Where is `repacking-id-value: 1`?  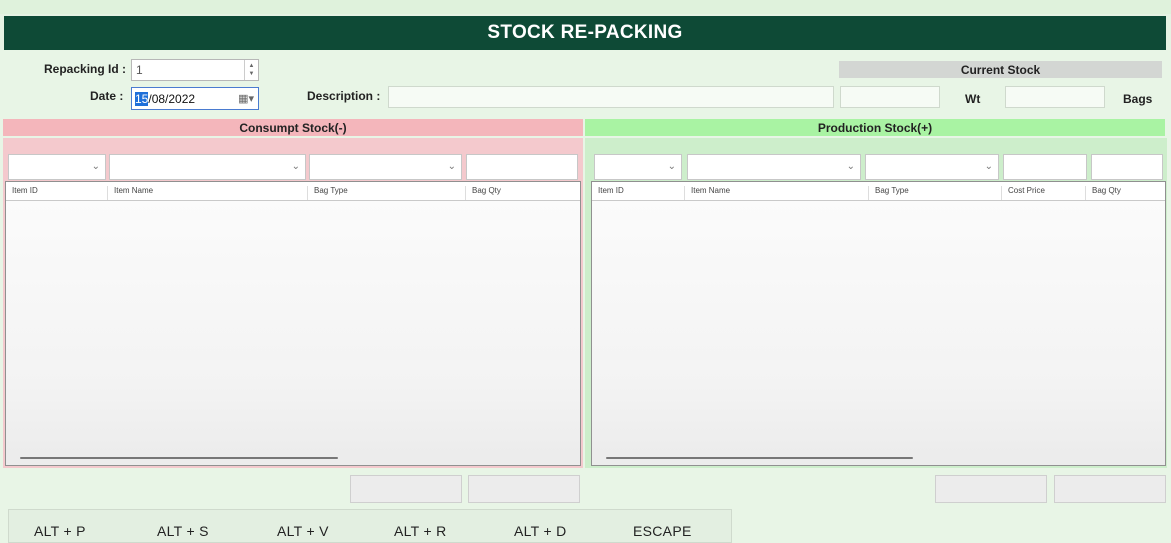 repacking-id-value: 1 is located at coordinates (139, 70).